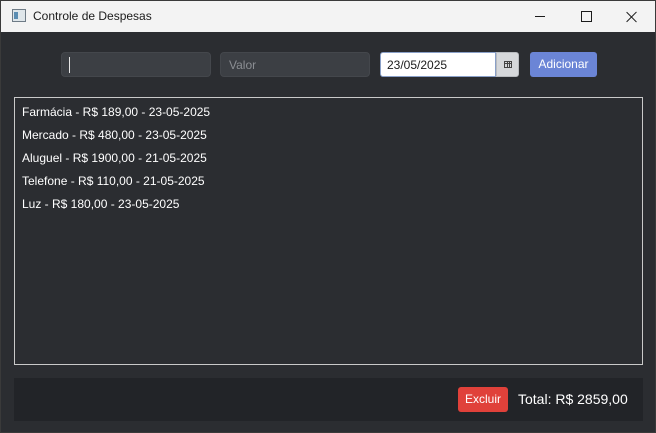 The height and width of the screenshot is (433, 656). I want to click on calendar-icon, so click(507, 64).